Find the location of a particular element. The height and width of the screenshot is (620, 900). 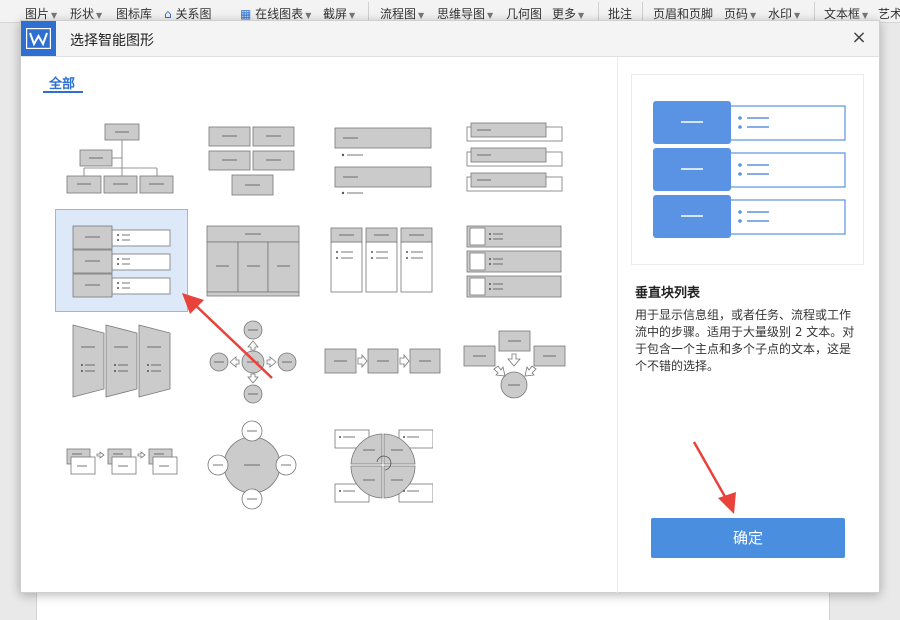

segmented-cycle-icon is located at coordinates (383, 466).